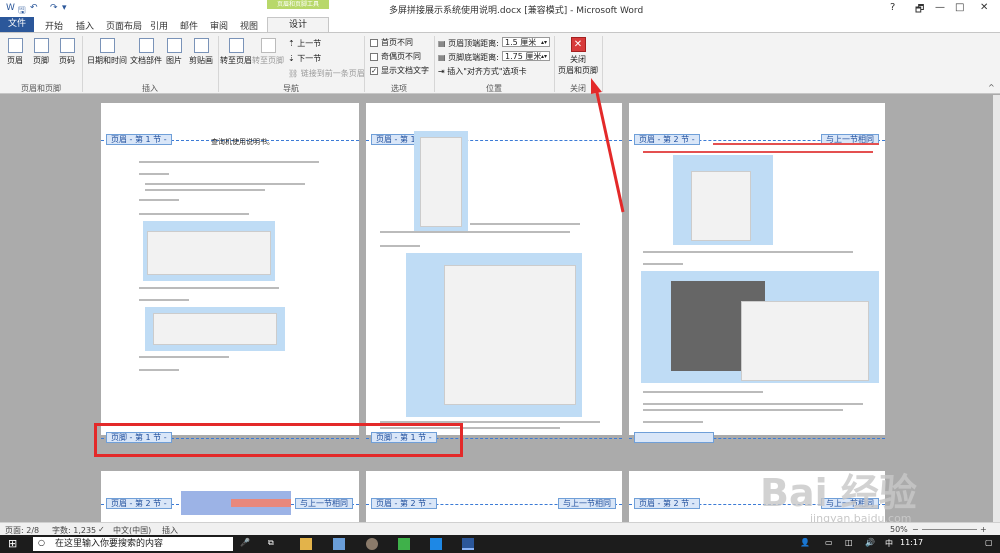 This screenshot has width=1000, height=553. I want to click on maximize-button: □, so click(959, 7).